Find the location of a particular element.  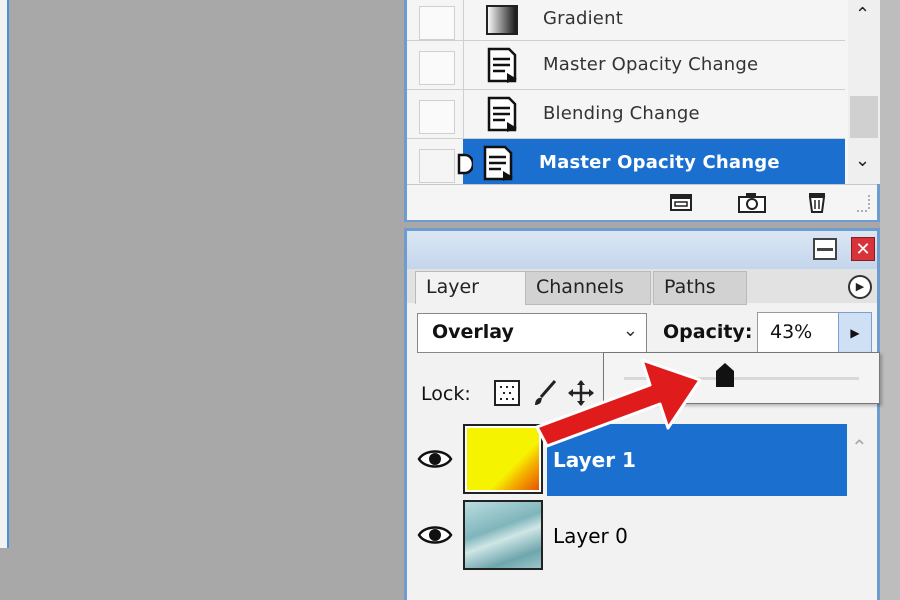

close-button: ✕ is located at coordinates (863, 249).